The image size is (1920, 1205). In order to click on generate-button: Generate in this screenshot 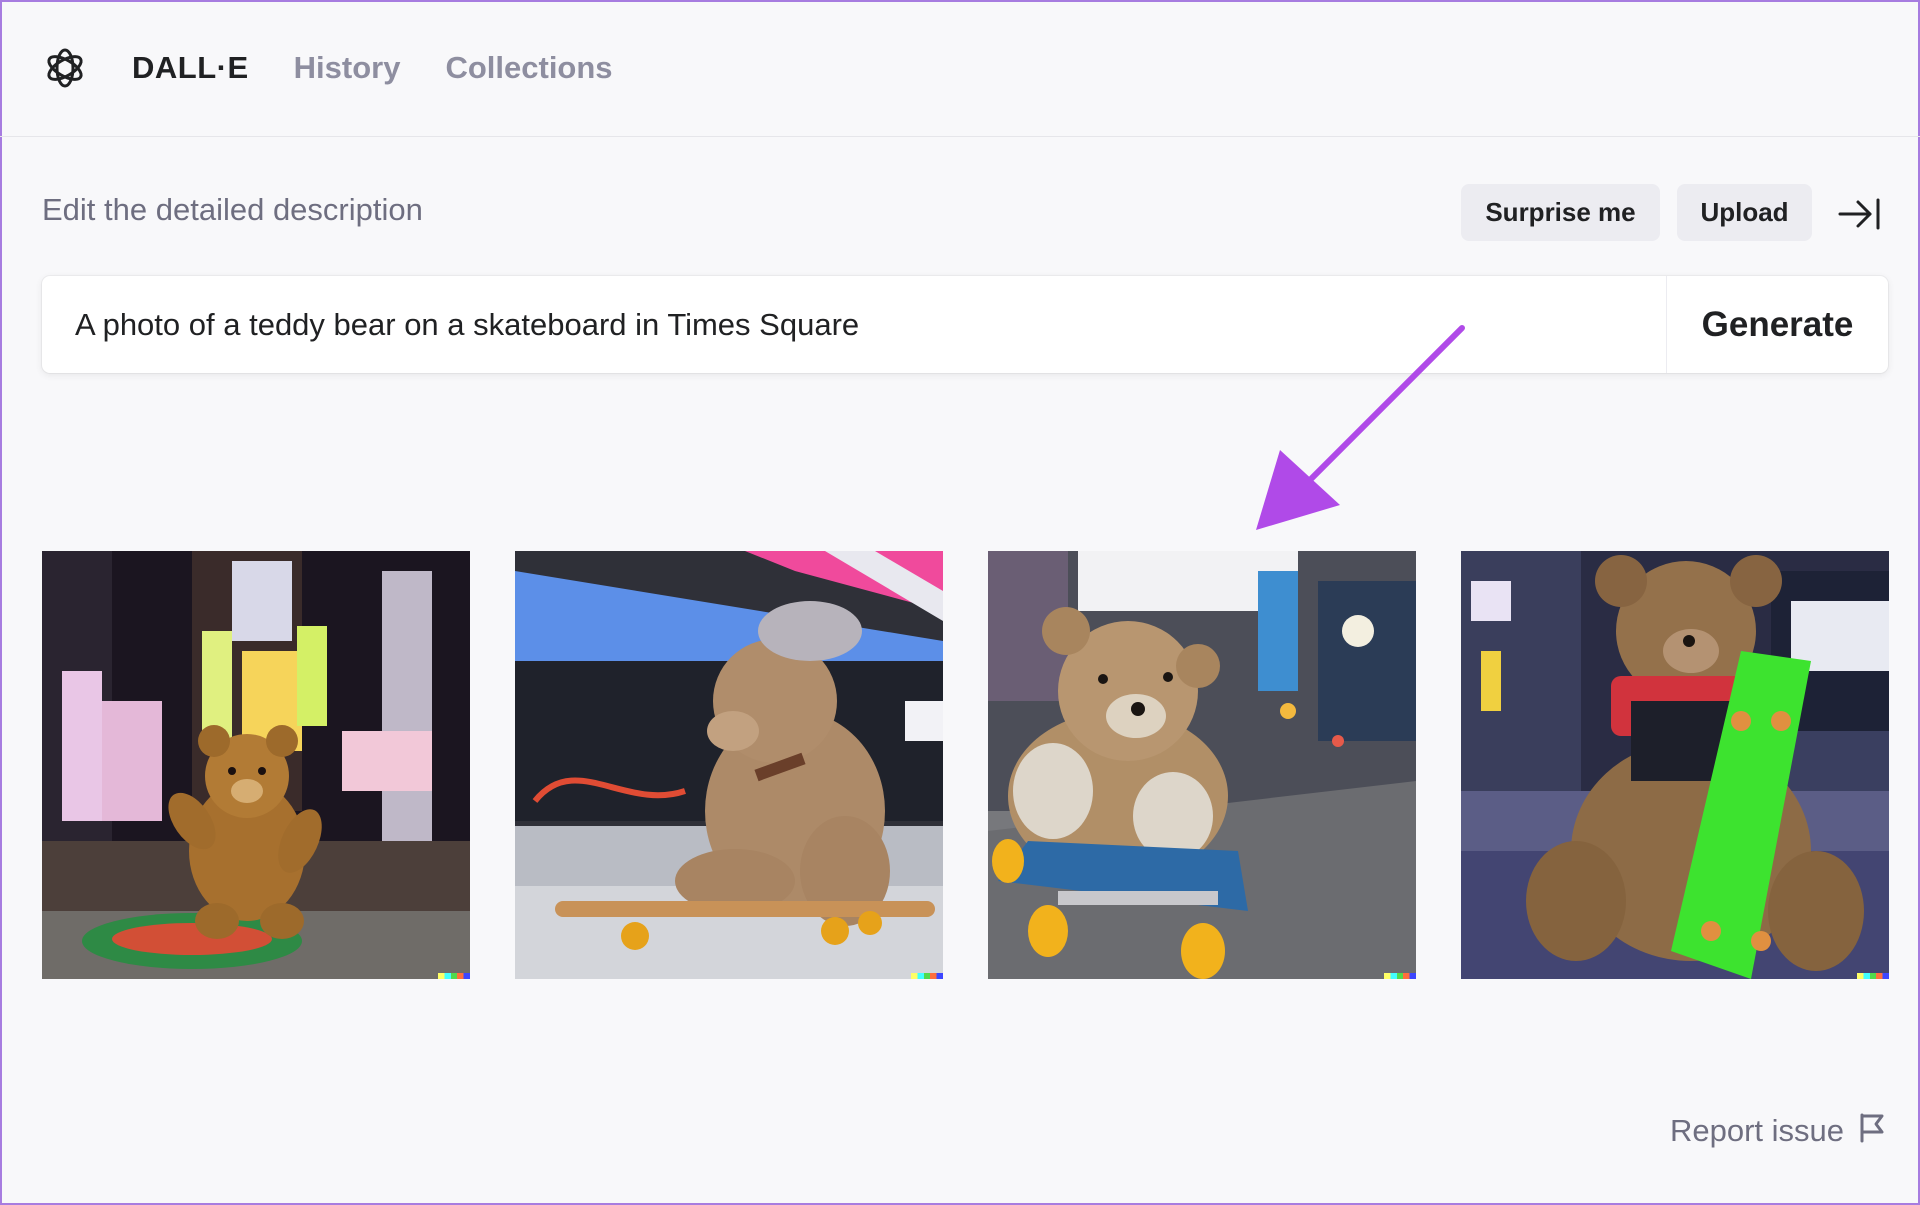, I will do `click(1777, 324)`.